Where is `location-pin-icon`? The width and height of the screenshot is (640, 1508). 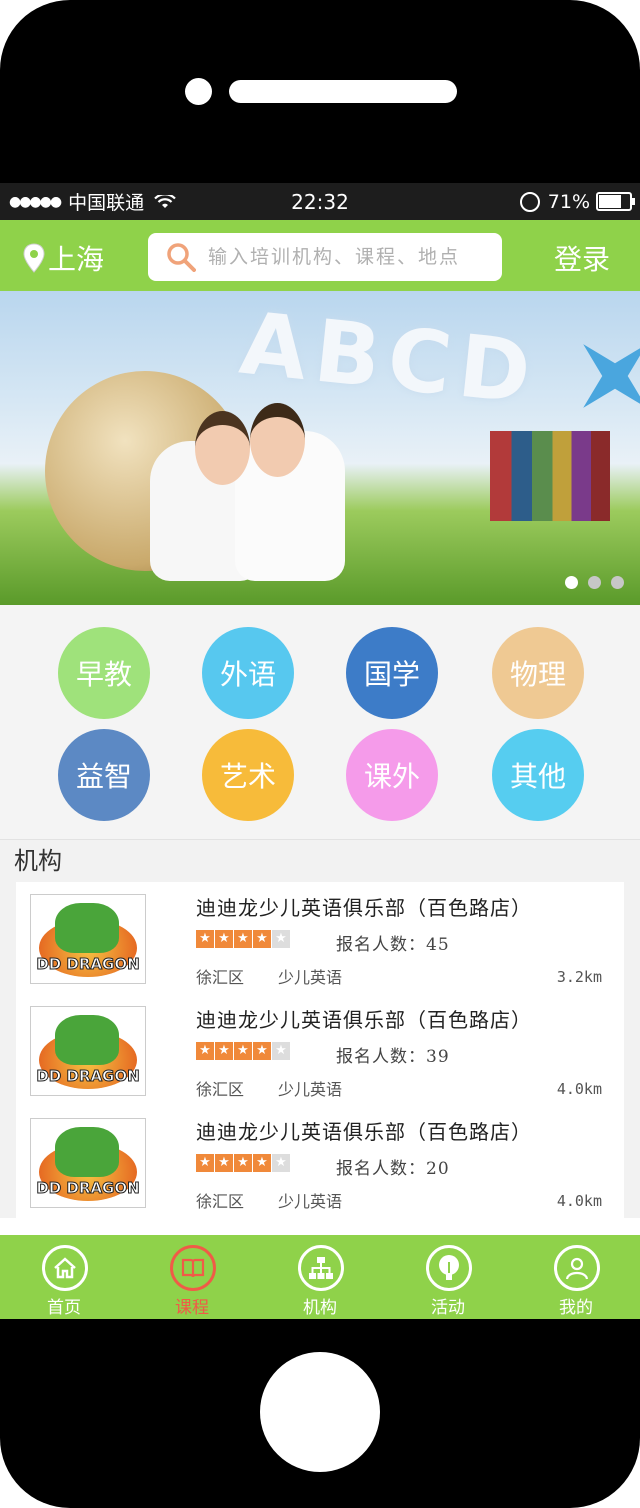
location-pin-icon is located at coordinates (34, 258).